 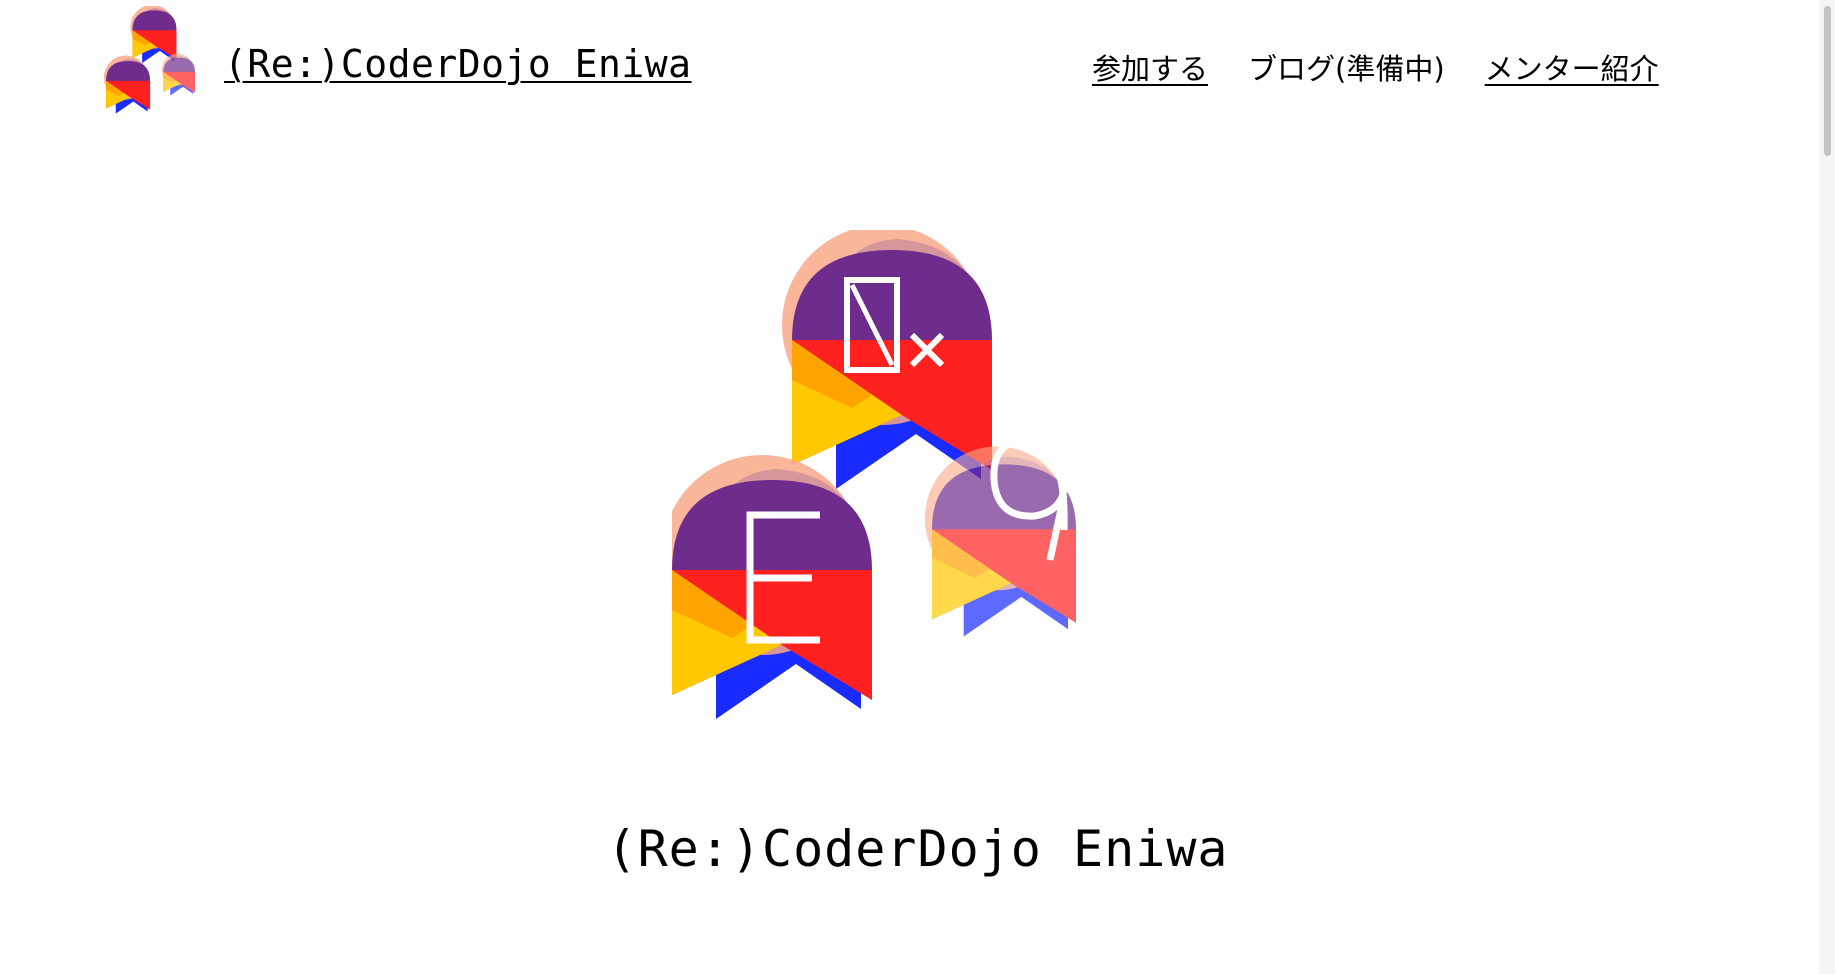 I want to click on main-nav: 参加する ブログ(準備中) メンター紹介, so click(x=1375, y=67).